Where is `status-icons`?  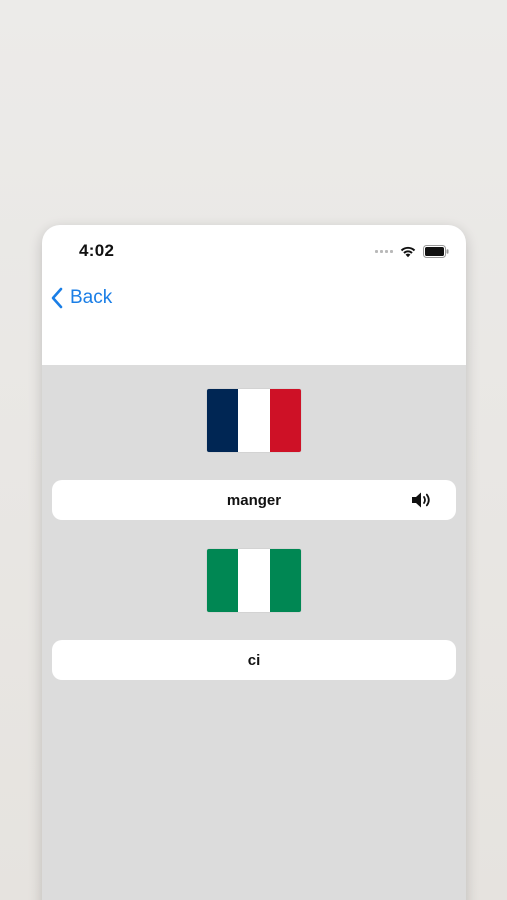 status-icons is located at coordinates (412, 251).